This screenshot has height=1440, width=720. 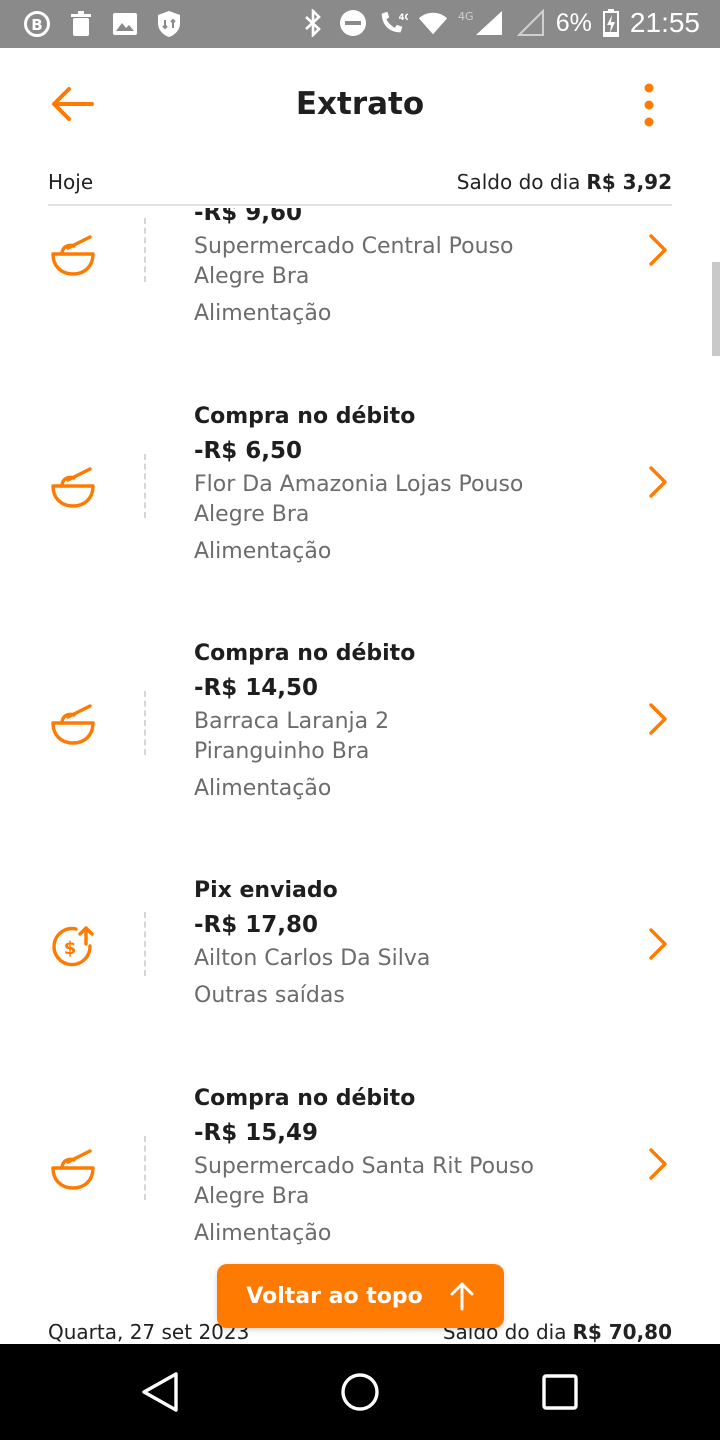 I want to click on do-not-disturb-icon, so click(x=353, y=23).